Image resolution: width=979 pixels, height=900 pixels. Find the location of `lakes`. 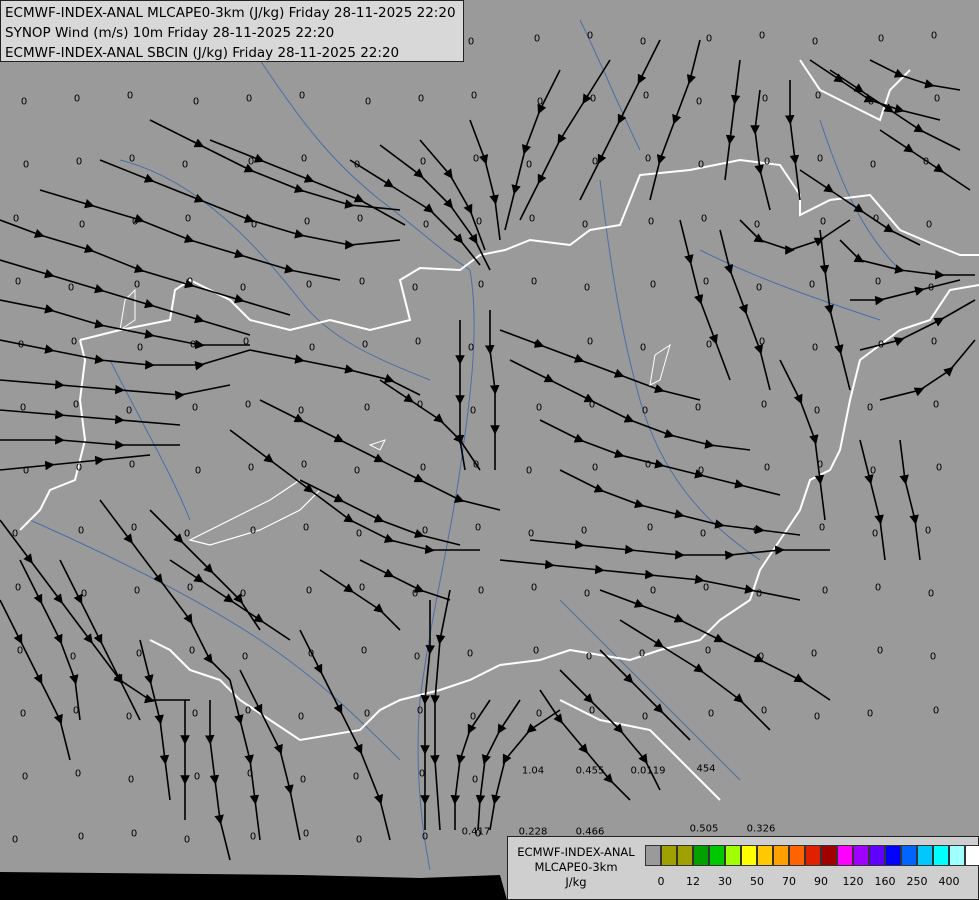

lakes is located at coordinates (519, 397).